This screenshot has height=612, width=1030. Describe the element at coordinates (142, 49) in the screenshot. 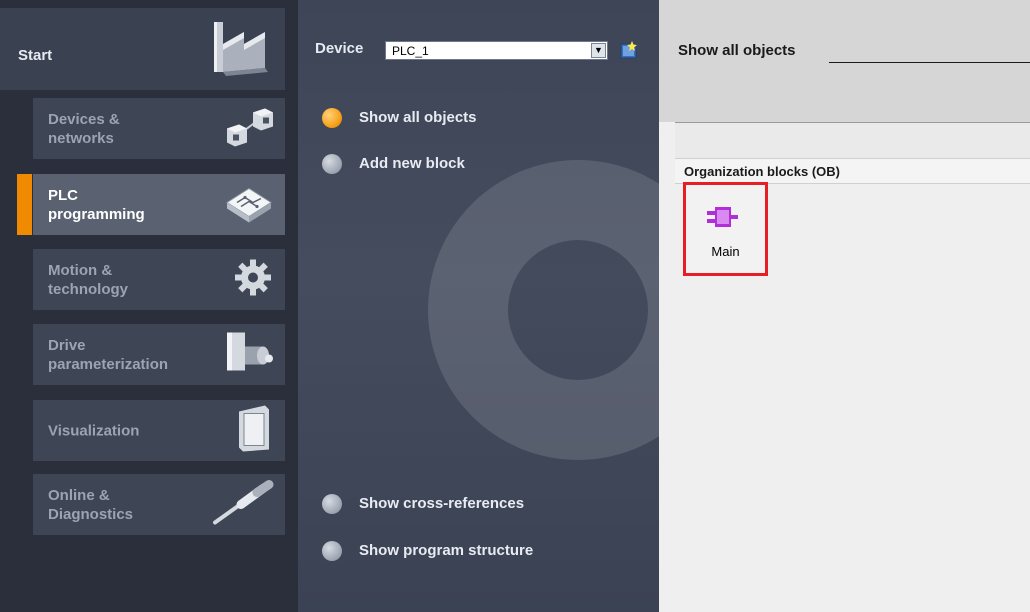

I see `start-nav-item: Start` at that location.